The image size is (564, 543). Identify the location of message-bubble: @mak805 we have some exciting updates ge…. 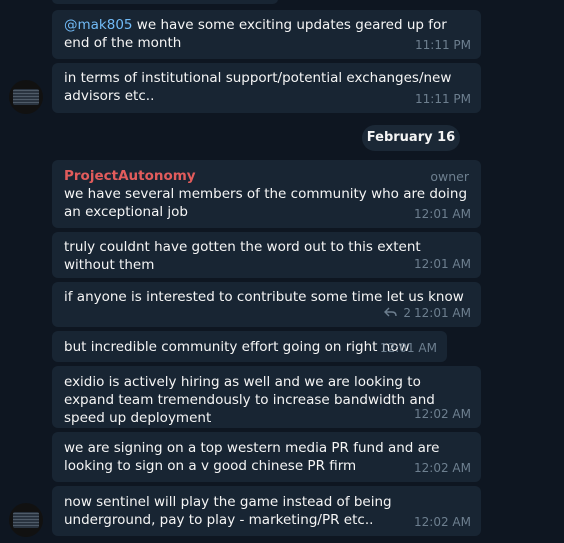
(266, 34).